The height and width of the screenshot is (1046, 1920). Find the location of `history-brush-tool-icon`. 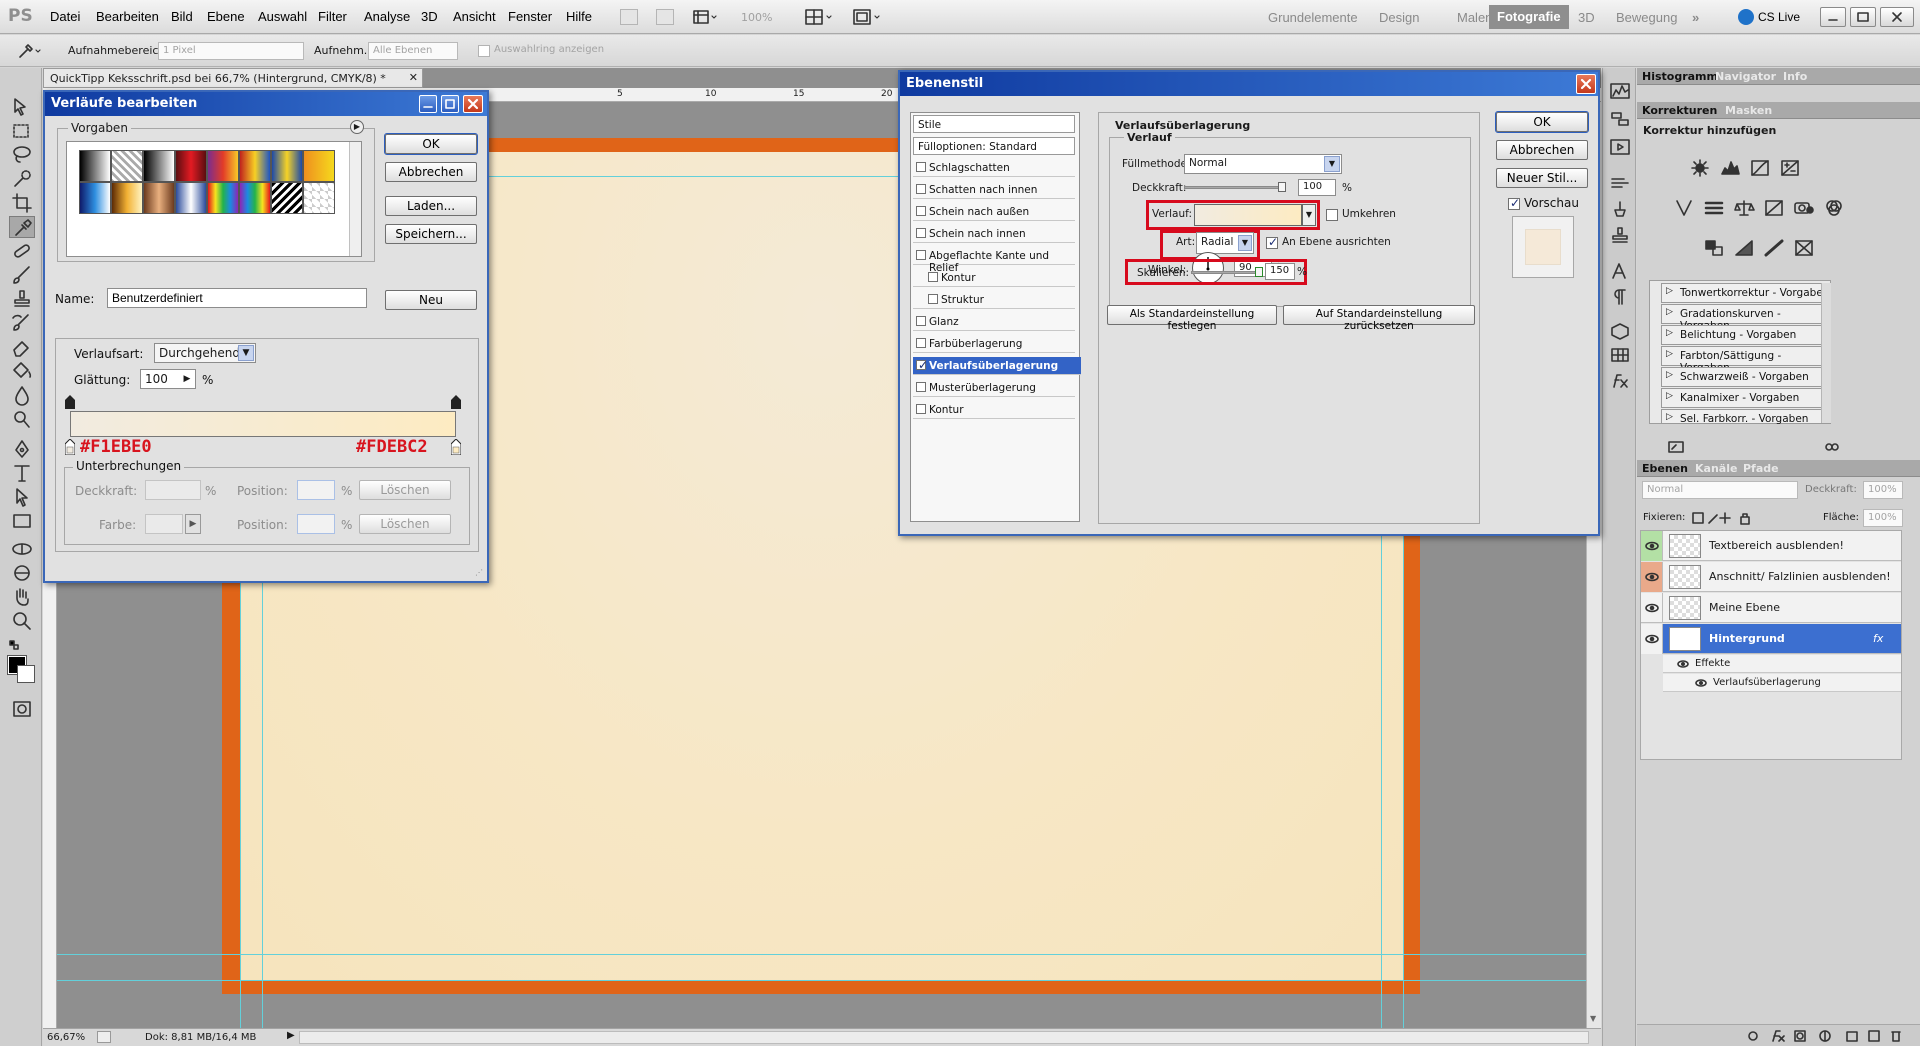

history-brush-tool-icon is located at coordinates (22, 323).